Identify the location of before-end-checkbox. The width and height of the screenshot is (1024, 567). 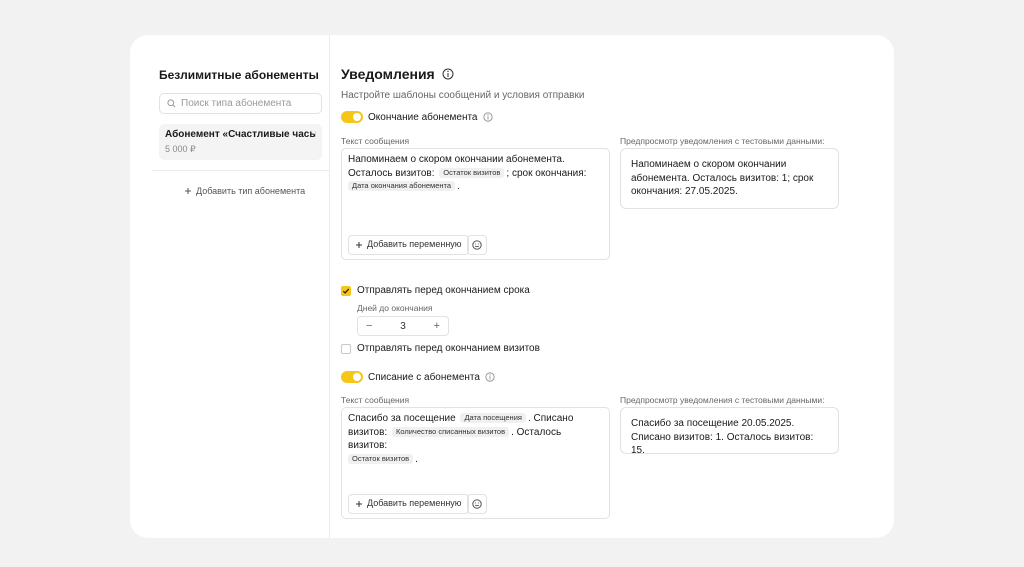
(346, 290).